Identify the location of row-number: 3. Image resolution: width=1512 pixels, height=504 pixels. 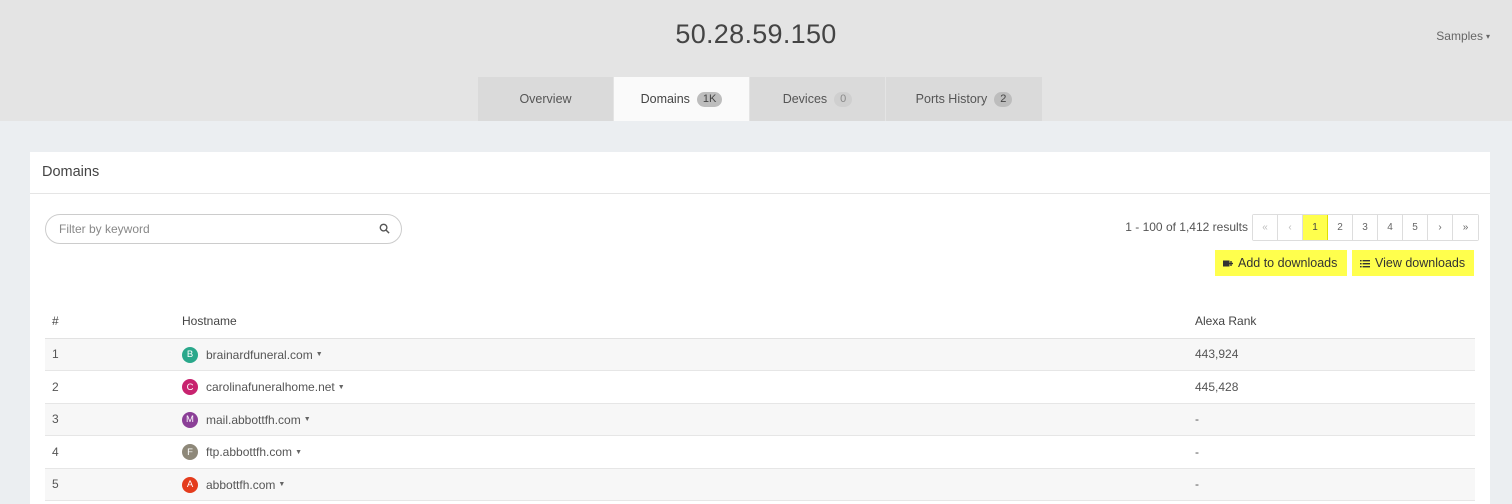
(110, 419).